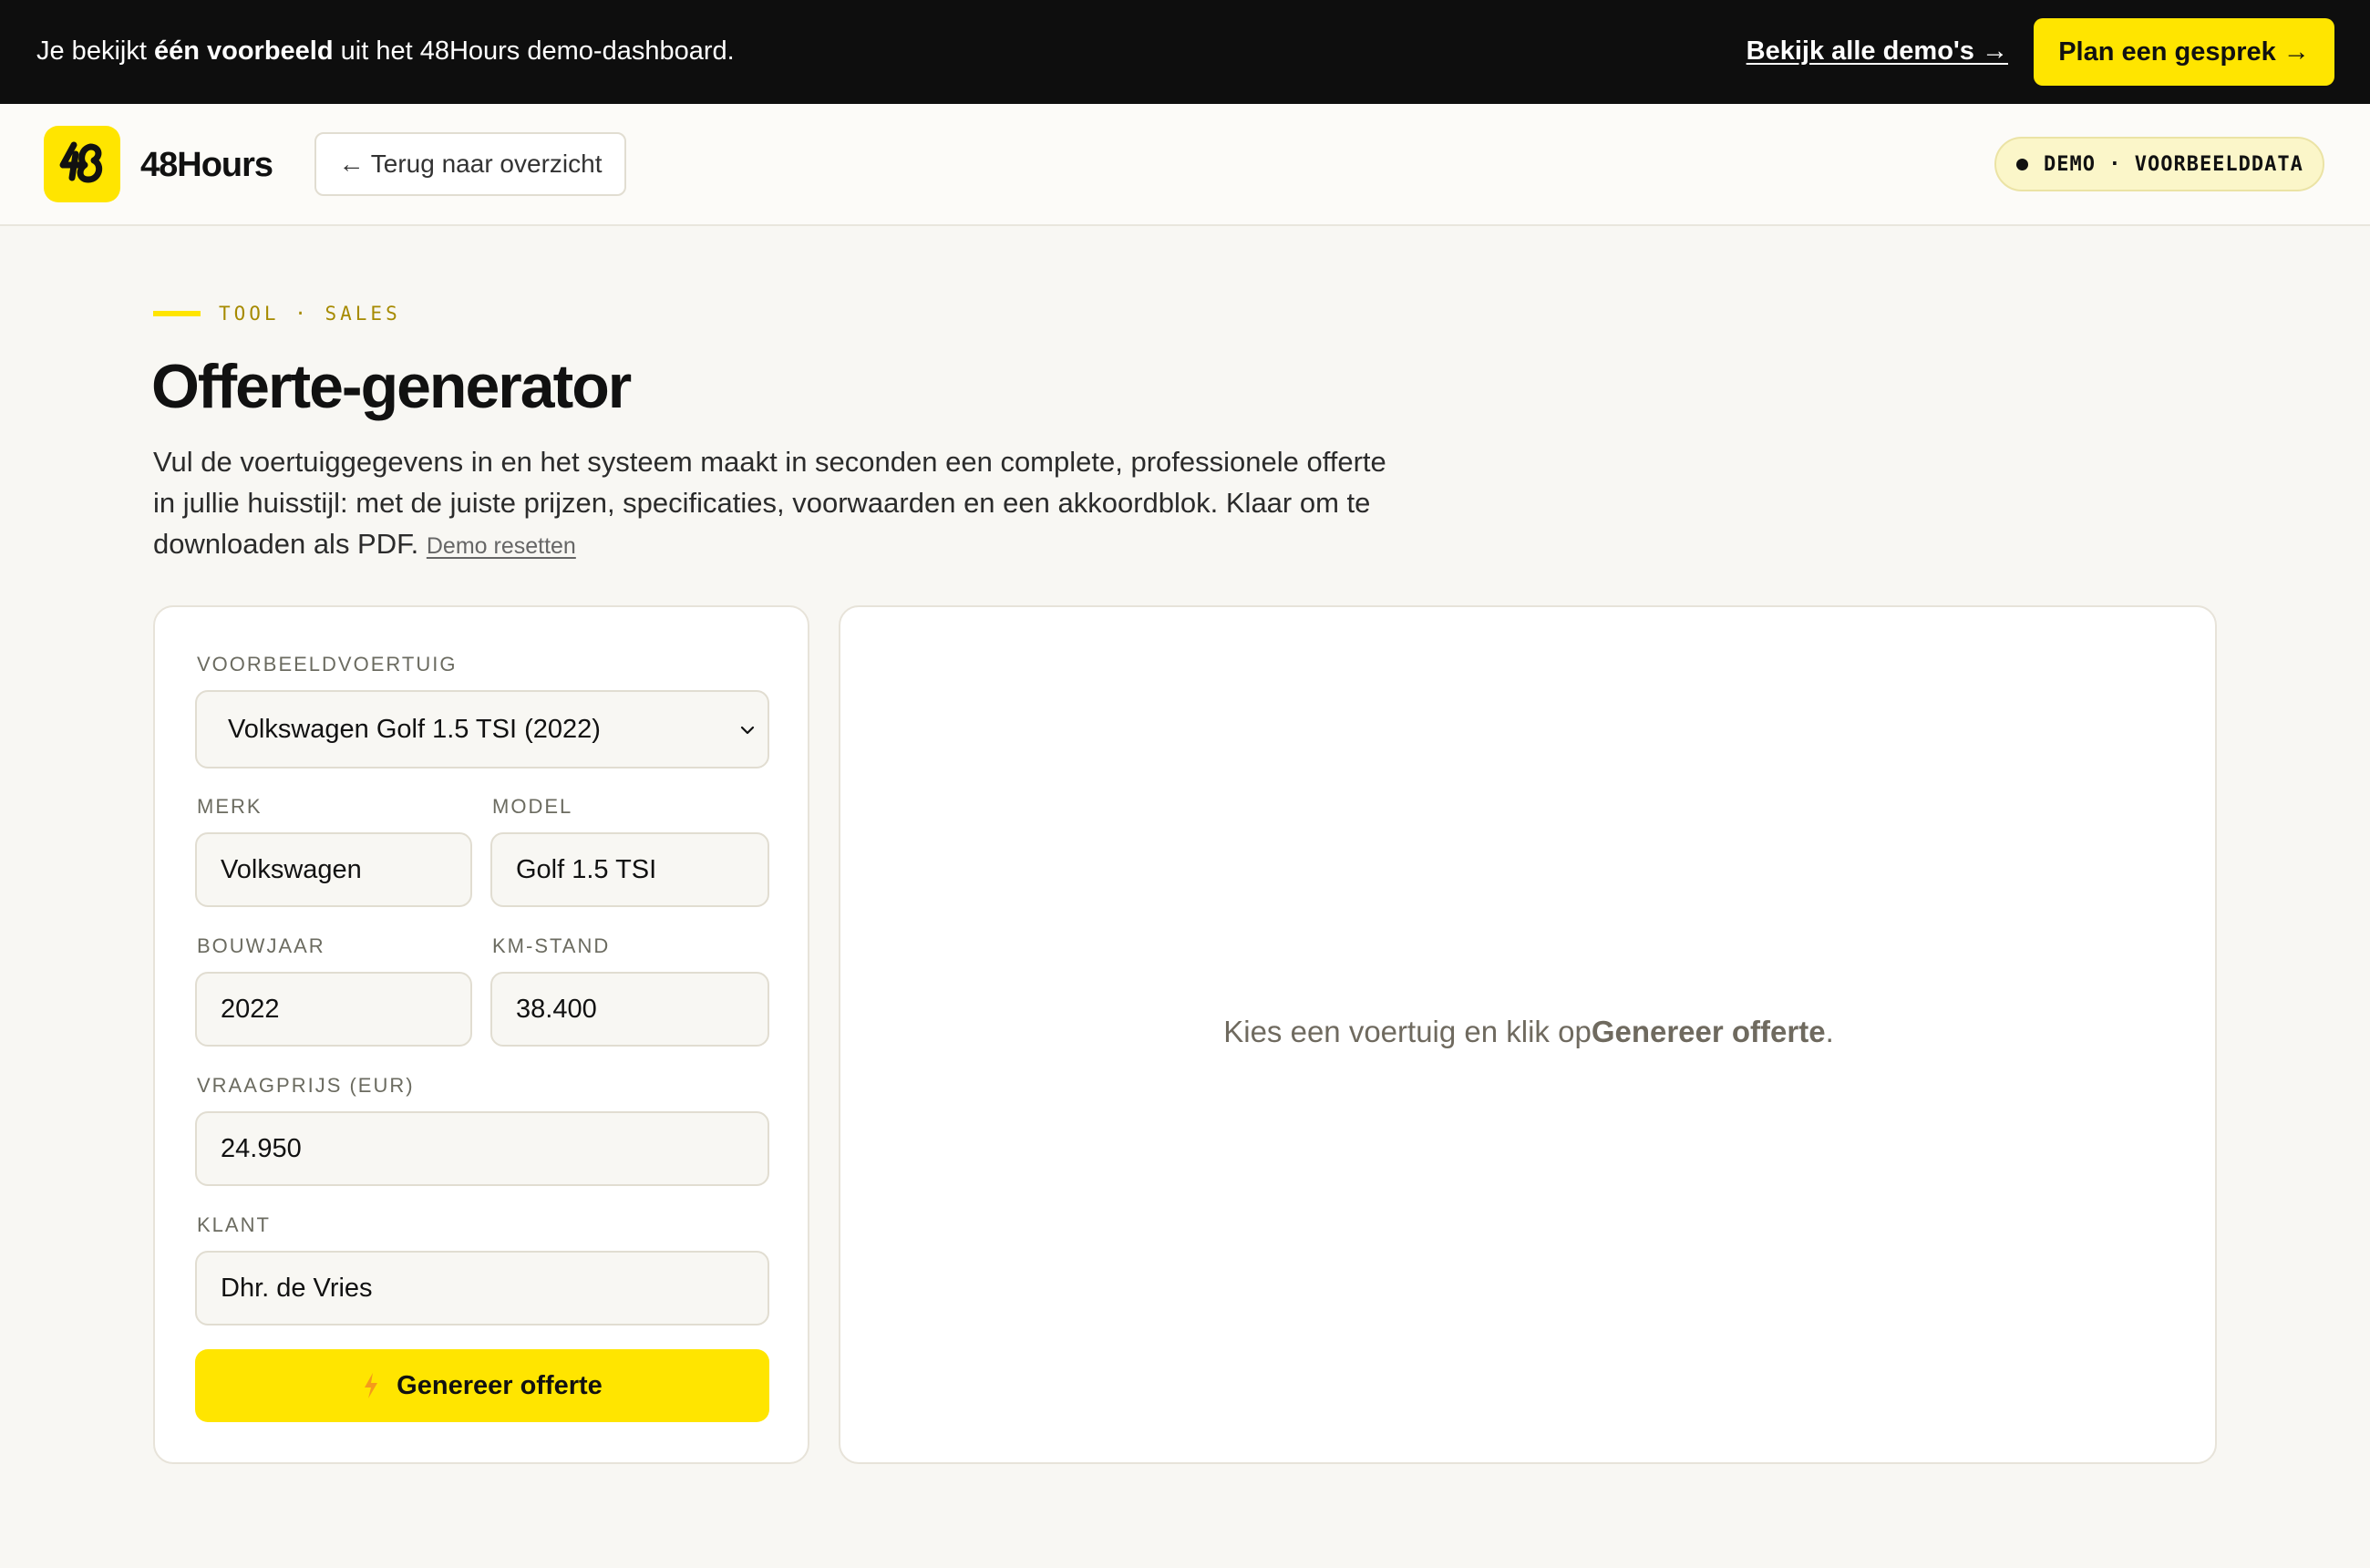  I want to click on price-field-label: VRAAGPRIJS (EUR), so click(306, 1085).